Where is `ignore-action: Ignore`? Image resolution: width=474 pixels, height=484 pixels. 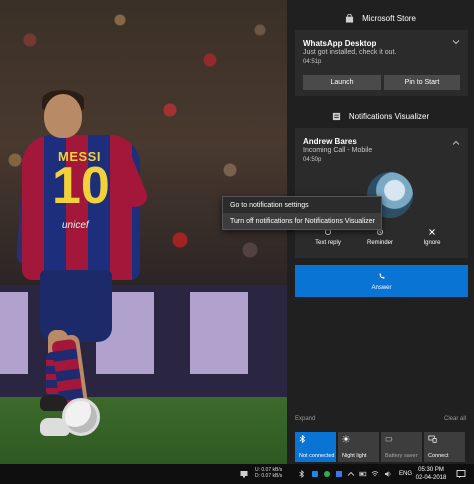 ignore-action: Ignore is located at coordinates (432, 237).